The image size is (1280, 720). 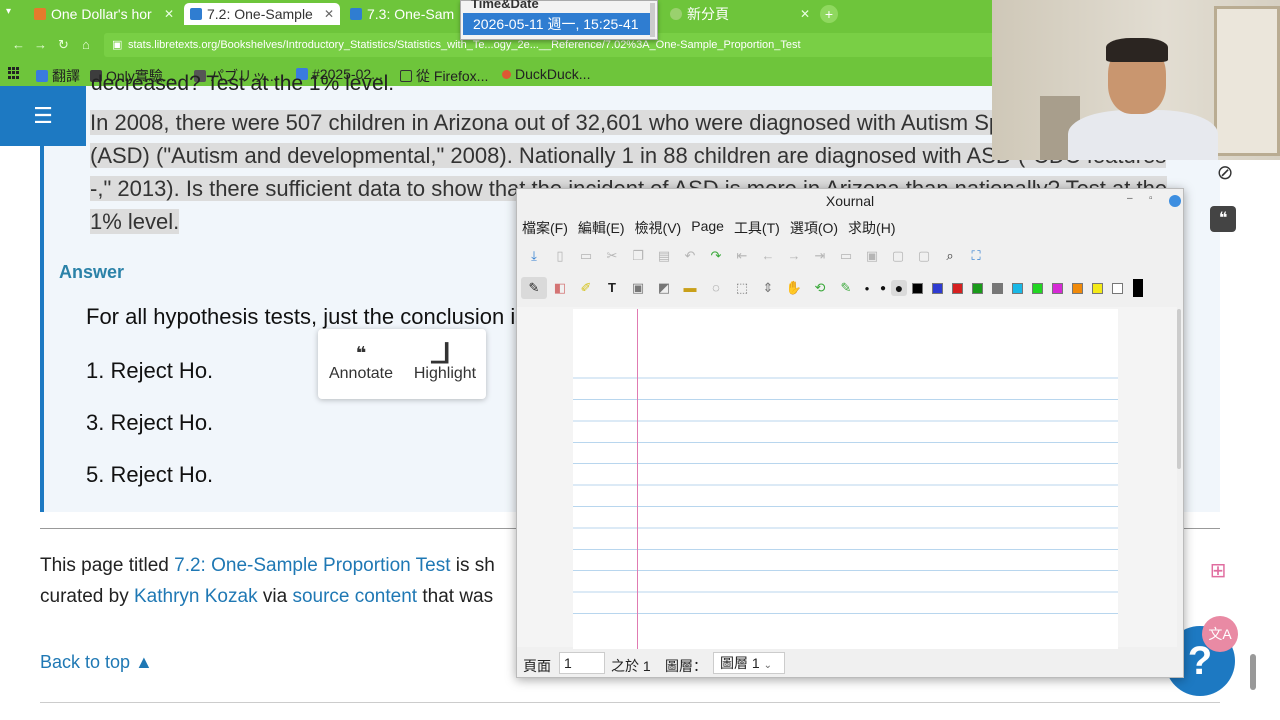 I want to click on undo-icon: ↶, so click(x=690, y=256).